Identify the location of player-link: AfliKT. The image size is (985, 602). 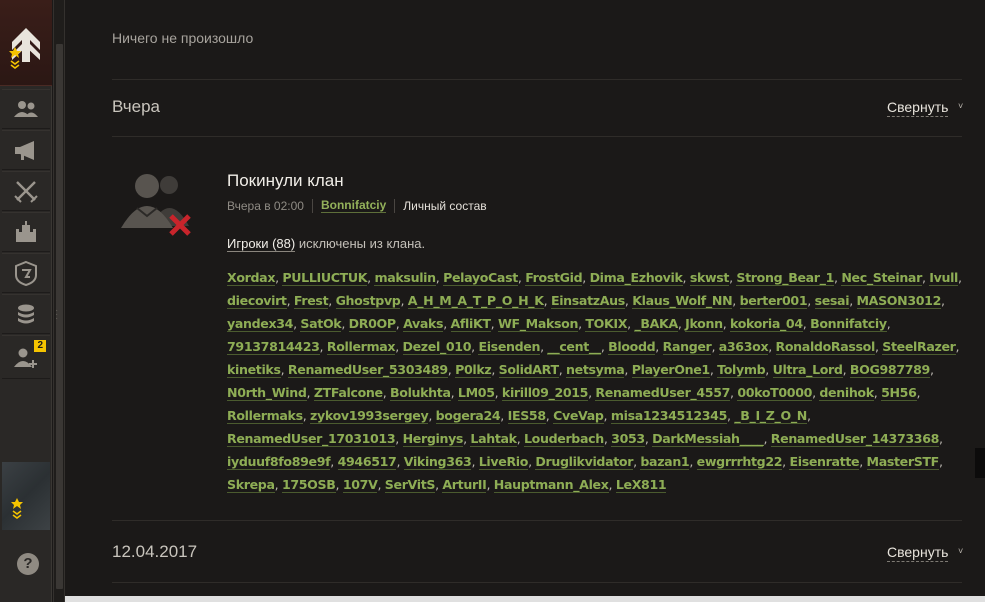
(470, 324).